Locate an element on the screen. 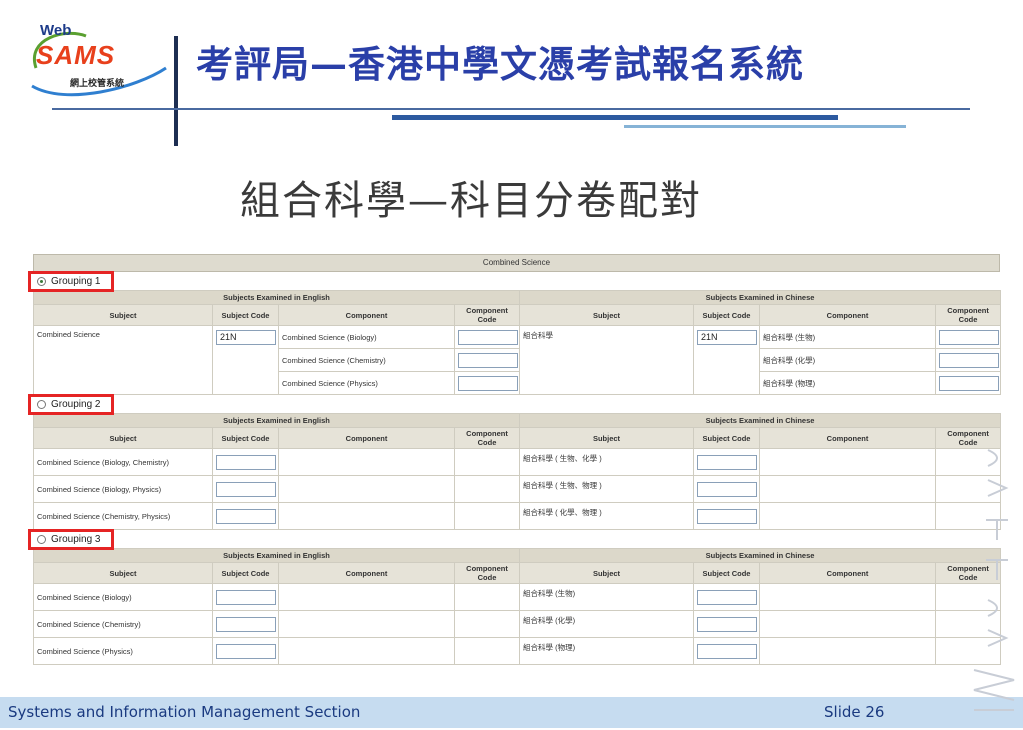 The height and width of the screenshot is (730, 1023). logo-web-text: Web is located at coordinates (56, 30).